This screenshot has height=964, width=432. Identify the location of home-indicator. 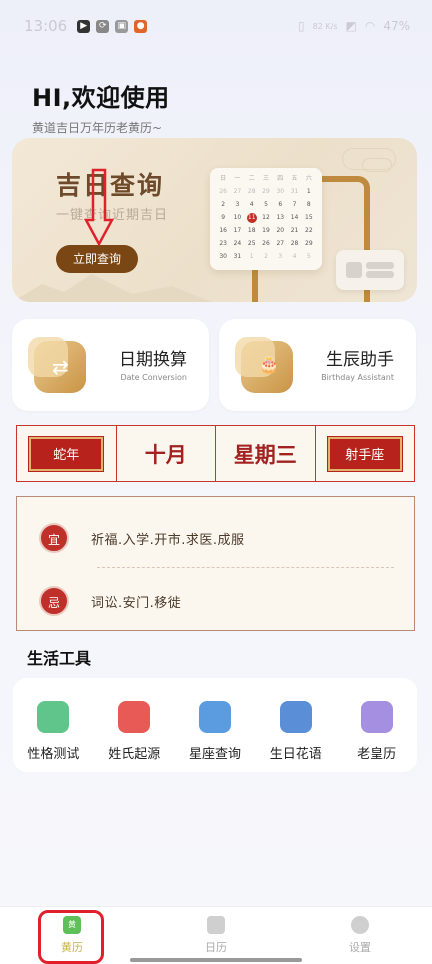
(216, 960).